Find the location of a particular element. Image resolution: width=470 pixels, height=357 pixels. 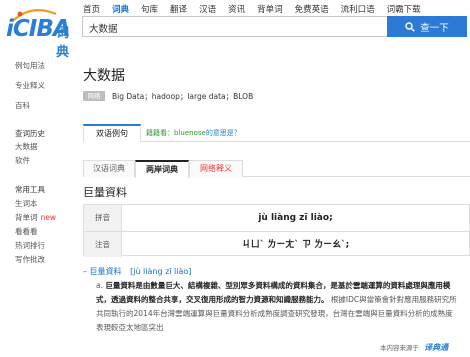

nav-item-news: 资讯 is located at coordinates (236, 9).